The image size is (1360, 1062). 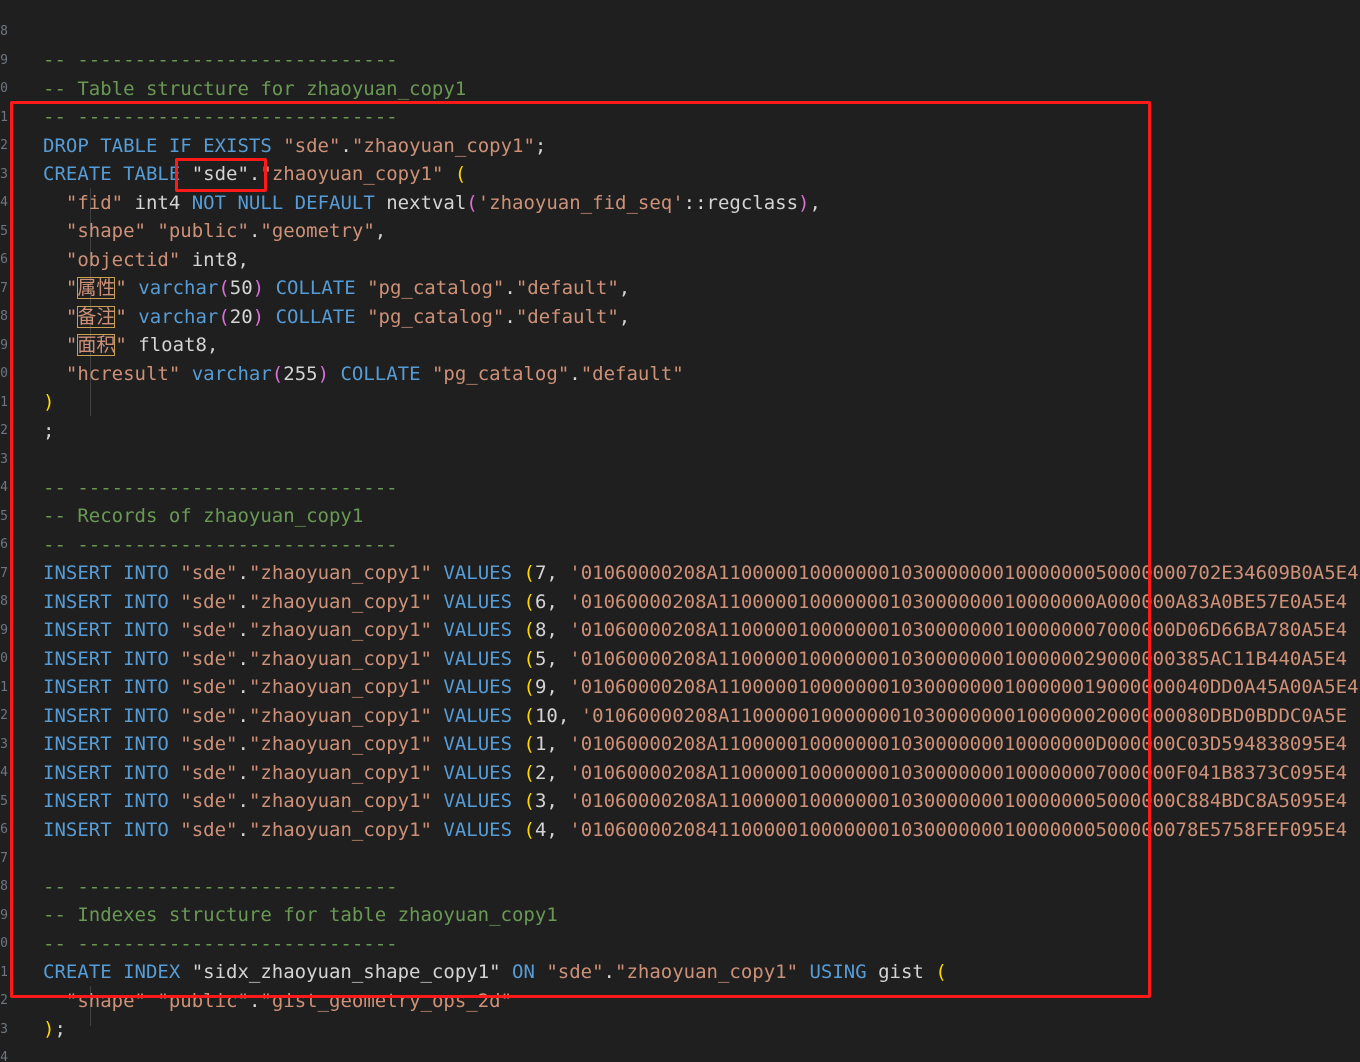 I want to click on code-line: -- ----------------------------, so click(x=220, y=60).